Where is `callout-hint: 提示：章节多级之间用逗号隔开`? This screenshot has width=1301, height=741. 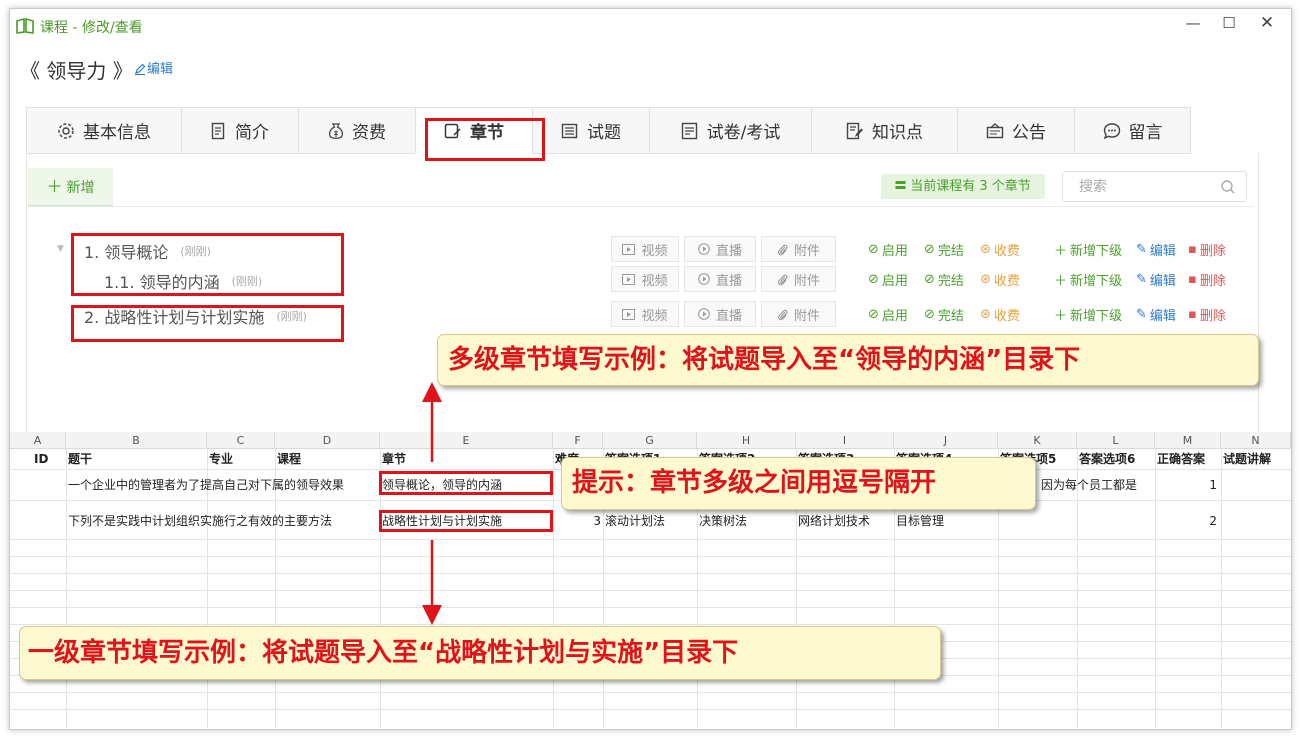 callout-hint: 提示：章节多级之间用逗号隔开 is located at coordinates (798, 483).